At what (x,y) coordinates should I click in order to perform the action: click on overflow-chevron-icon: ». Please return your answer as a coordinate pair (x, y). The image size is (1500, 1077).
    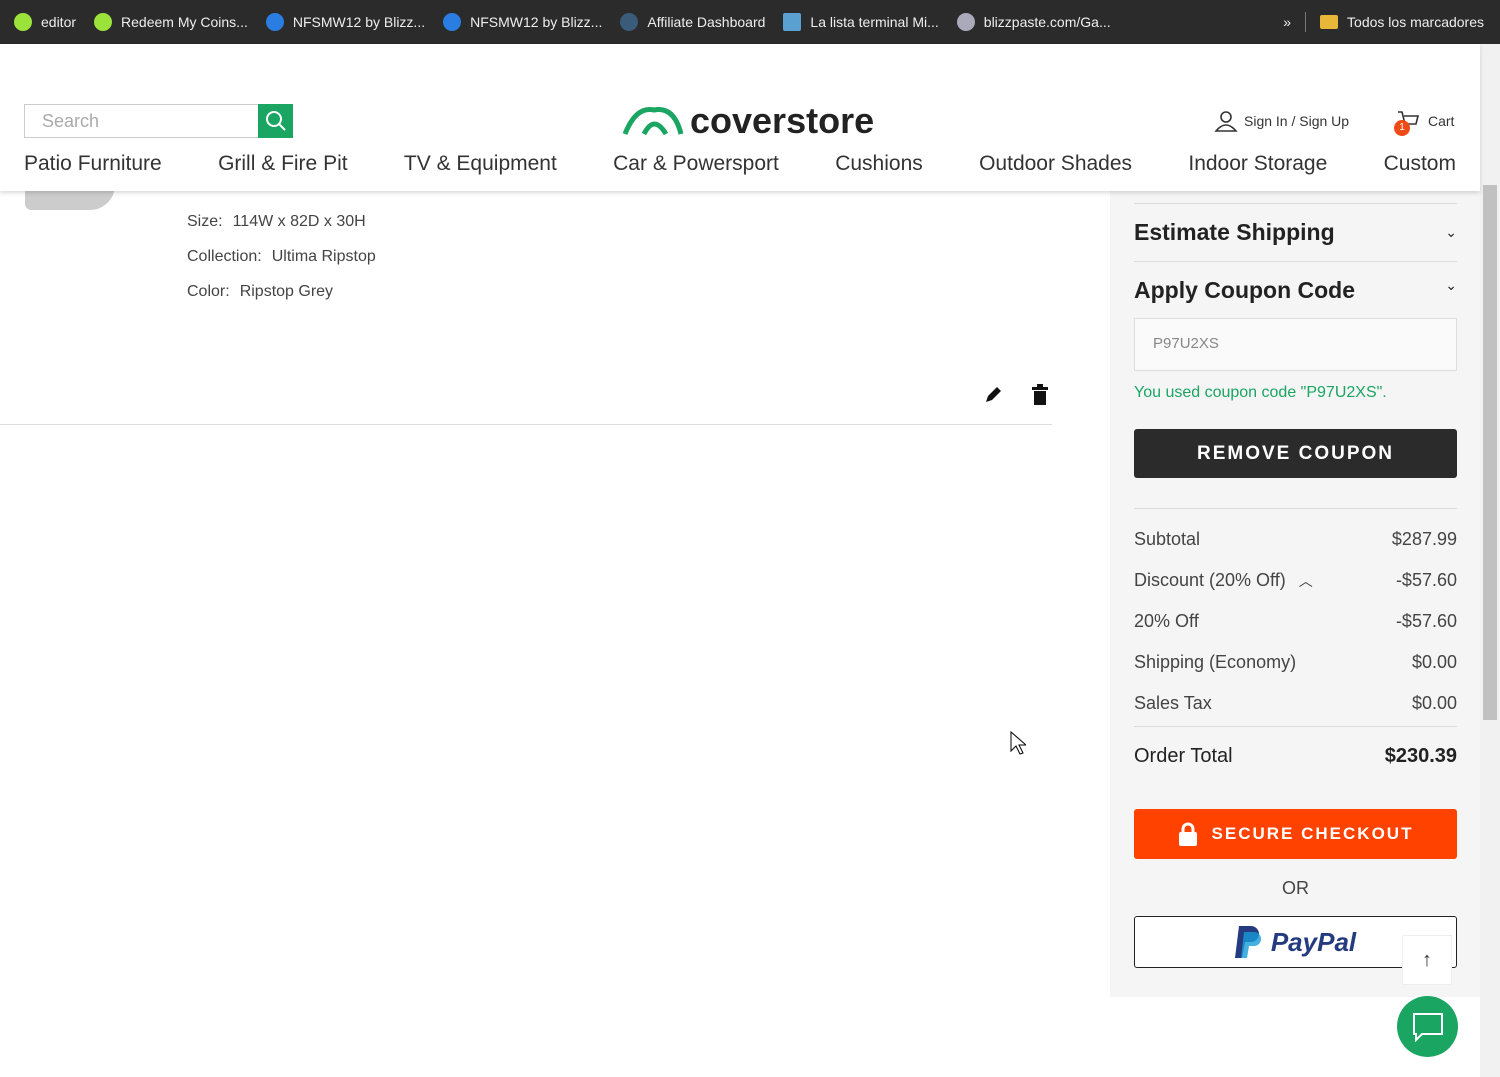
    Looking at the image, I should click on (1287, 22).